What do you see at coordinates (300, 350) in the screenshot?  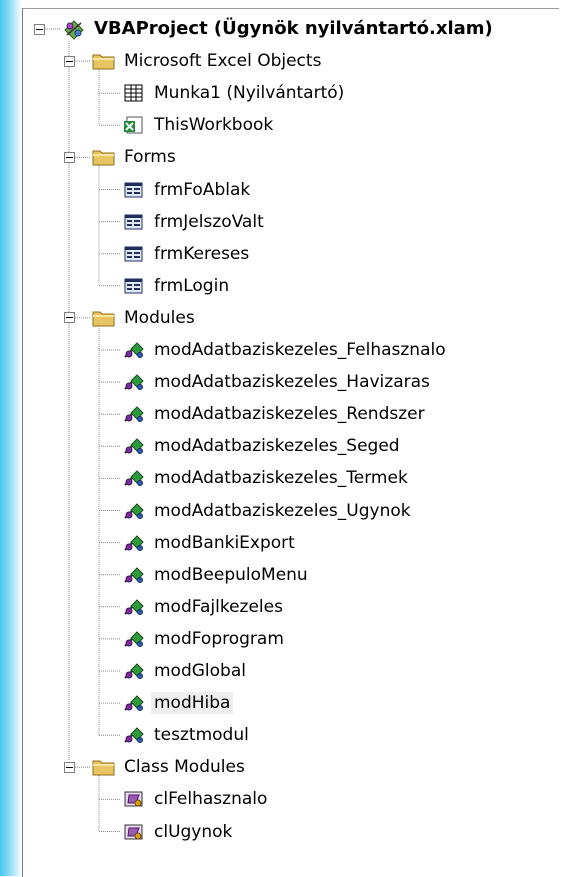 I see `tree-item-modadatbaziskezeles-felhasznalo-label: modAdatbaziskezeles_Felhasznalo` at bounding box center [300, 350].